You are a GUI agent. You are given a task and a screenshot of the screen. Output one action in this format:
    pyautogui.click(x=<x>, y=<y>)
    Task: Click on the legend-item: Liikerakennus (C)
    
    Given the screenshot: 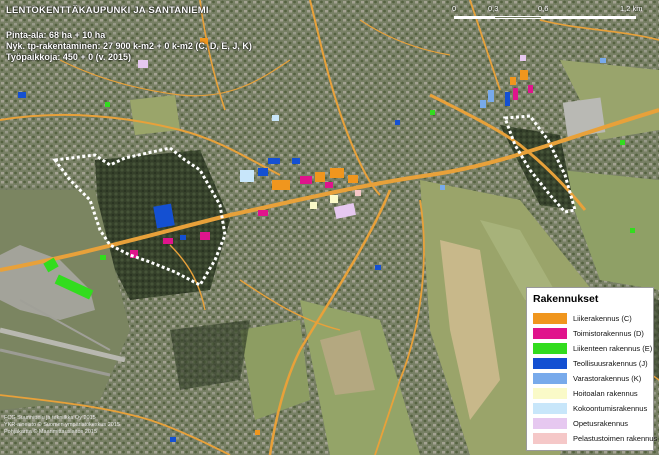 What is the action you would take?
    pyautogui.click(x=592, y=318)
    